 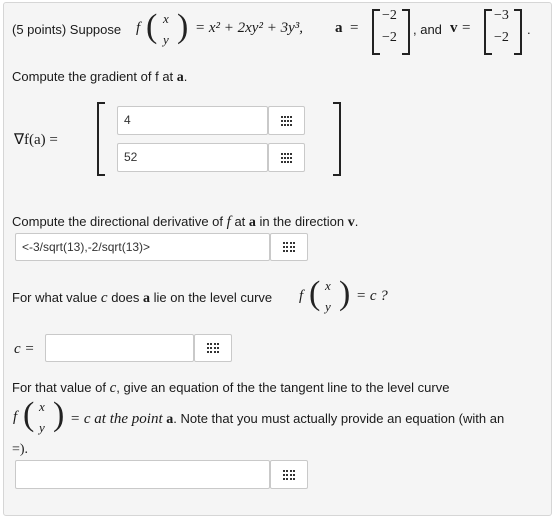 What do you see at coordinates (389, 15) in the screenshot?
I see `a-component-1: −2` at bounding box center [389, 15].